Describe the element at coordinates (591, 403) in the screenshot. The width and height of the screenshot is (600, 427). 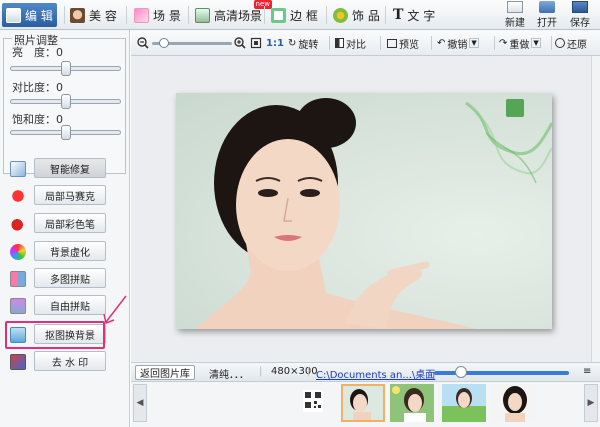
I see `chevron-right-icon: ▶` at that location.